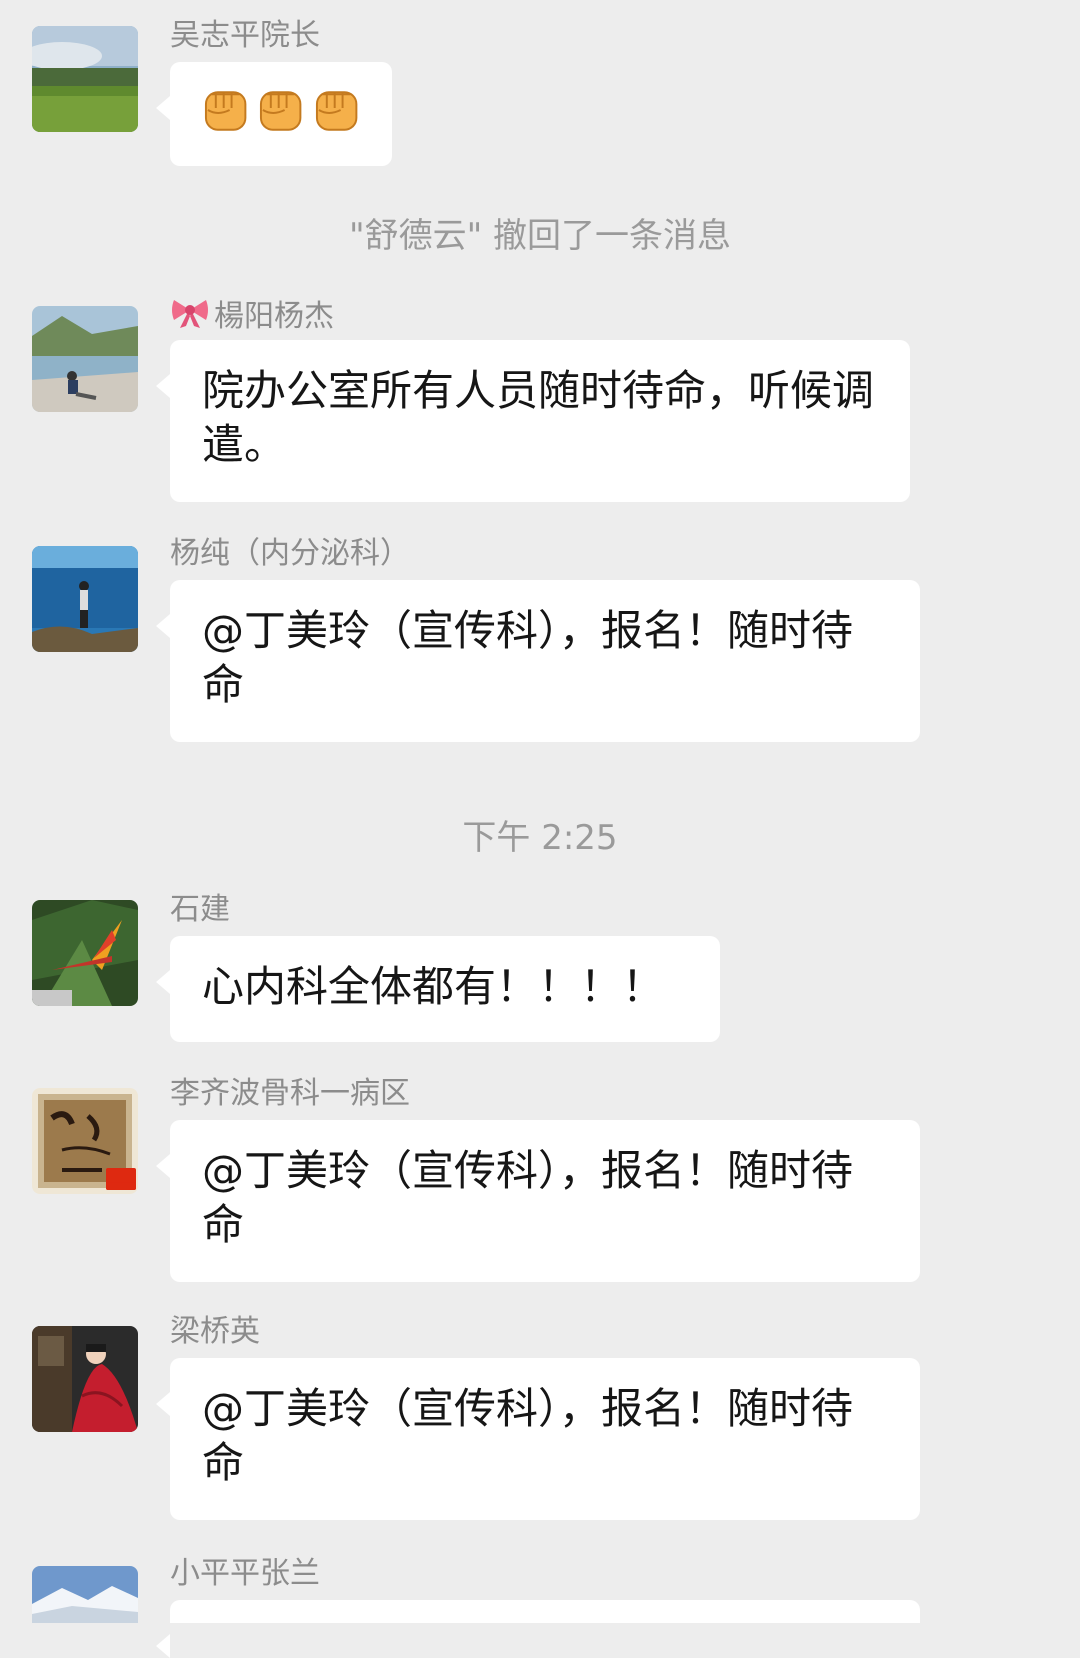 The height and width of the screenshot is (1658, 1080). What do you see at coordinates (245, 1573) in the screenshot?
I see `sender-name: 小平平张兰` at bounding box center [245, 1573].